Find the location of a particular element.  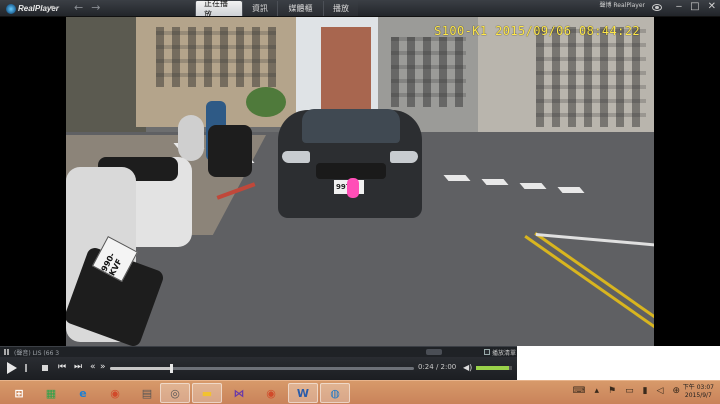

fast-forward-icon: » is located at coordinates (103, 367).